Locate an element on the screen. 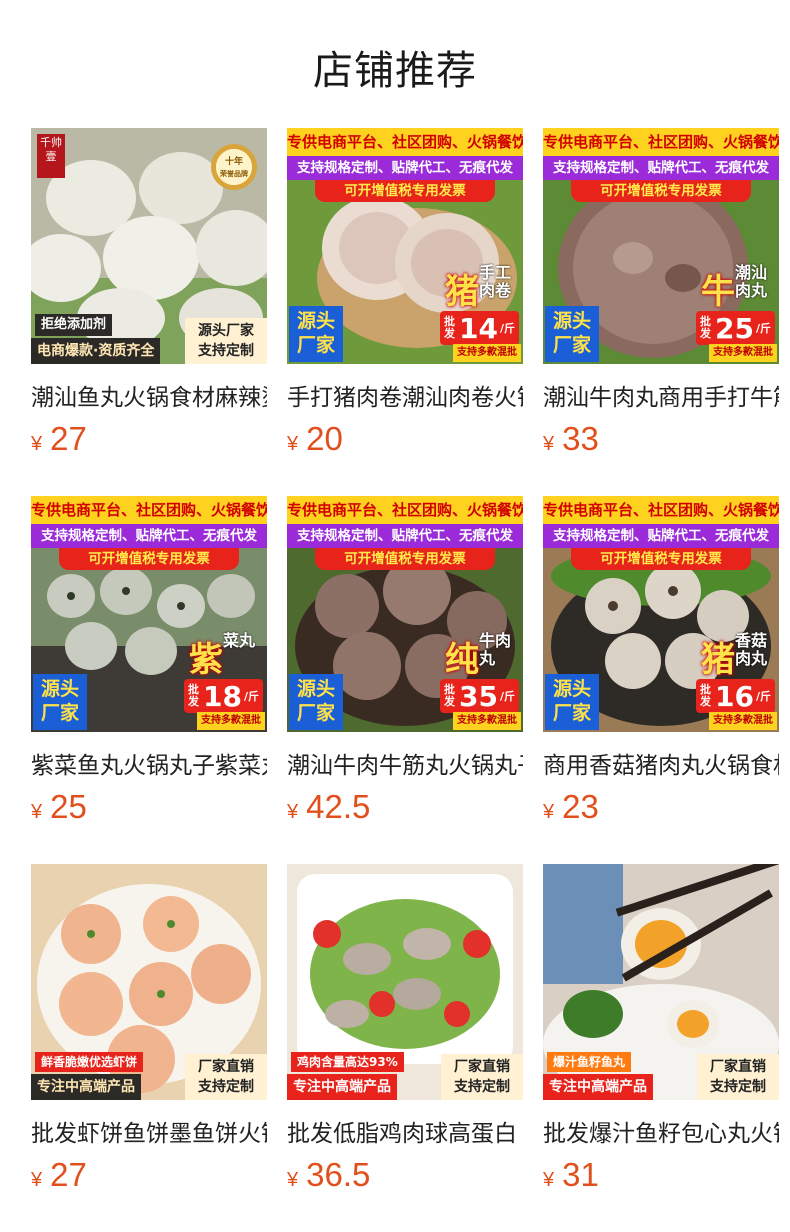 The image size is (790, 1232). promo-tag: 鲜香脆嫩优选虾饼 is located at coordinates (89, 1062).